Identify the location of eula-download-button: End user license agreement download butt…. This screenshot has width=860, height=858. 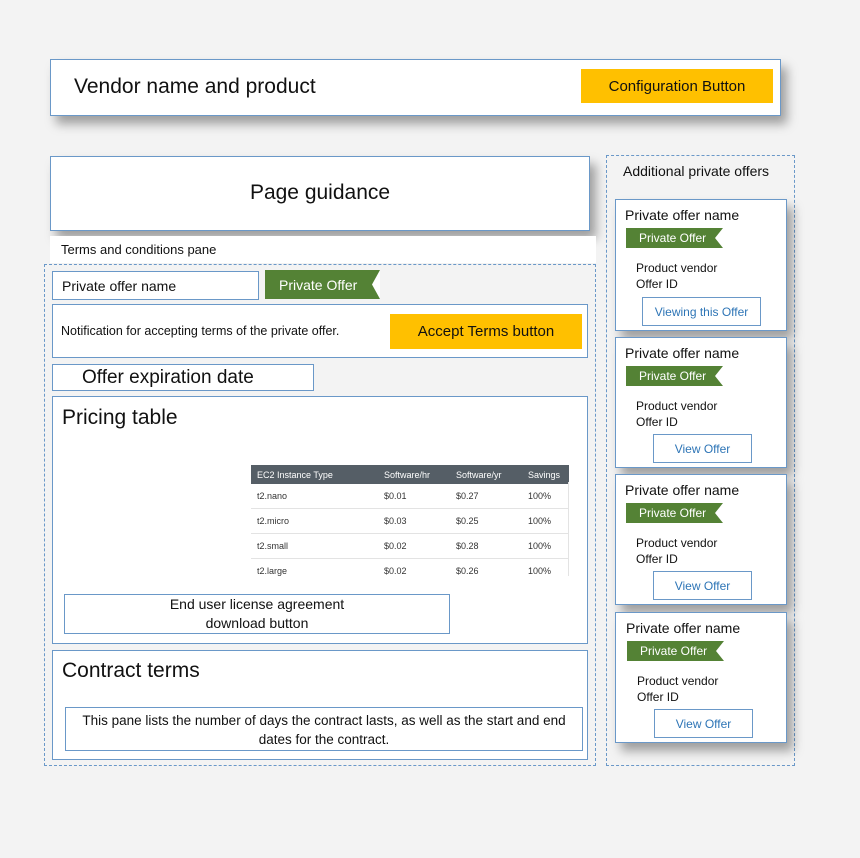
(257, 614).